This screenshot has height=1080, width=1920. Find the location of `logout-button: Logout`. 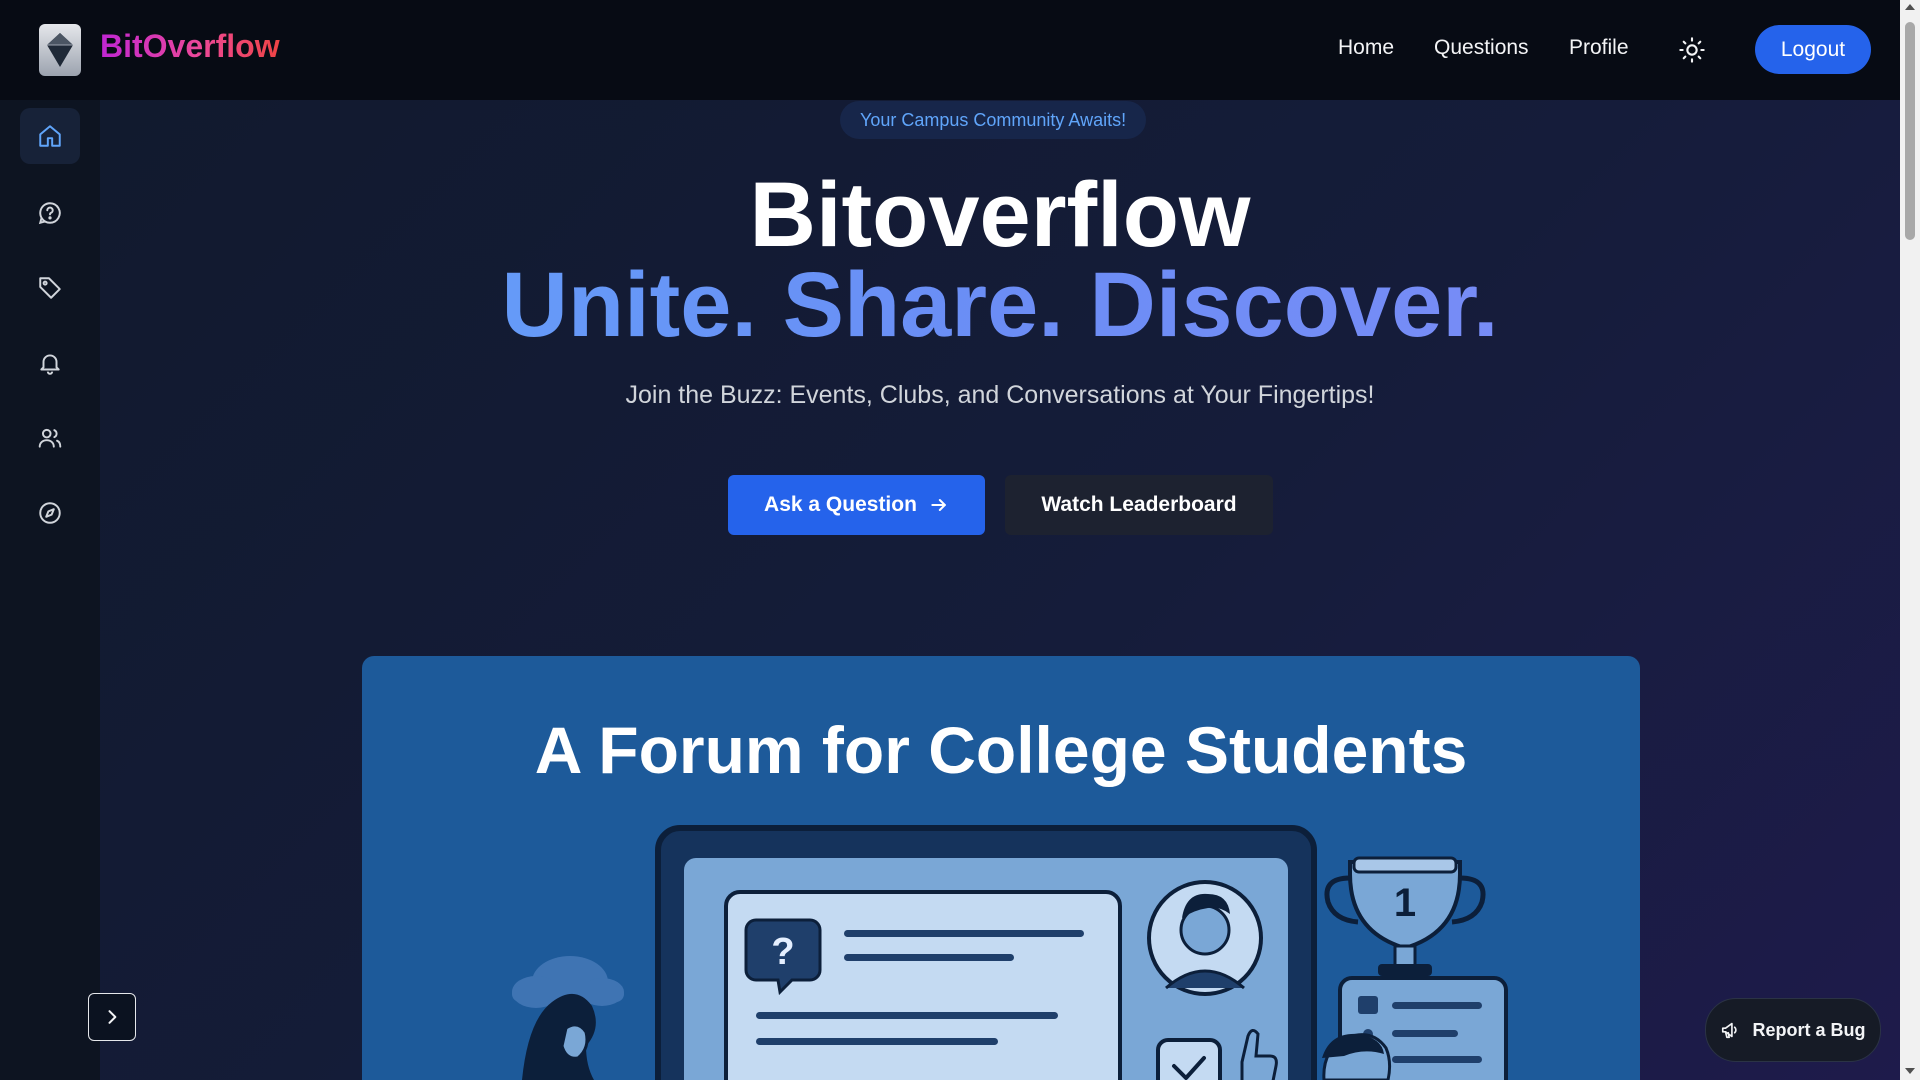

logout-button: Logout is located at coordinates (1813, 49).